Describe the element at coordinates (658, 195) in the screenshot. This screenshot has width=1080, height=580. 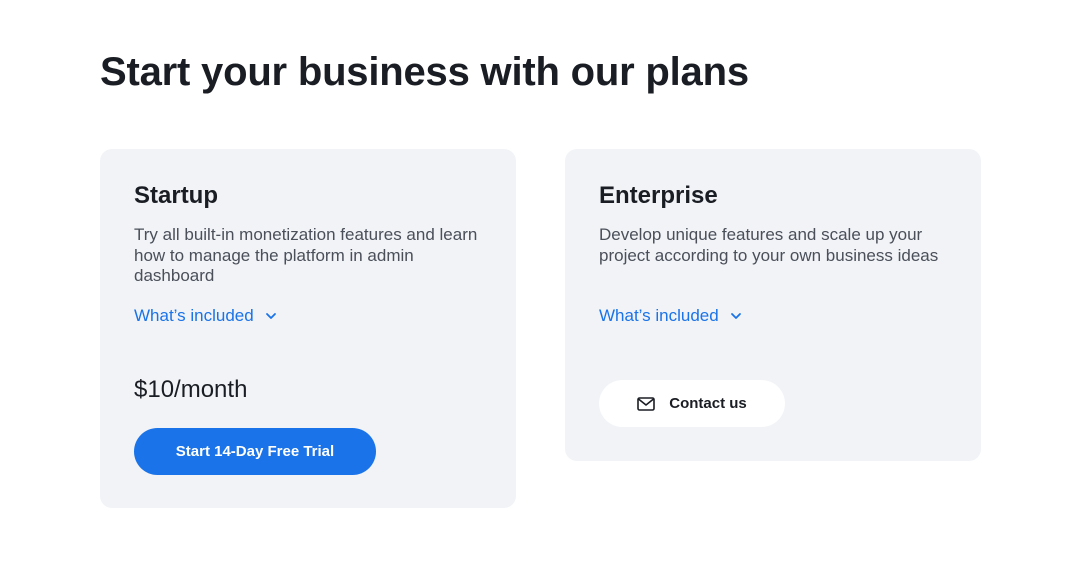
I see `plan-title: Enterprise` at that location.